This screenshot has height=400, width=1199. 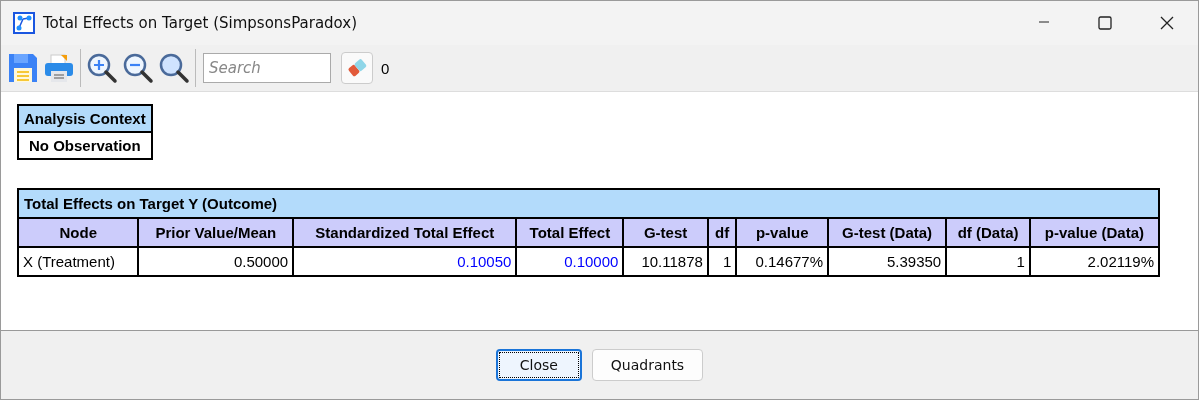 I want to click on magnifier-icon, so click(x=174, y=68).